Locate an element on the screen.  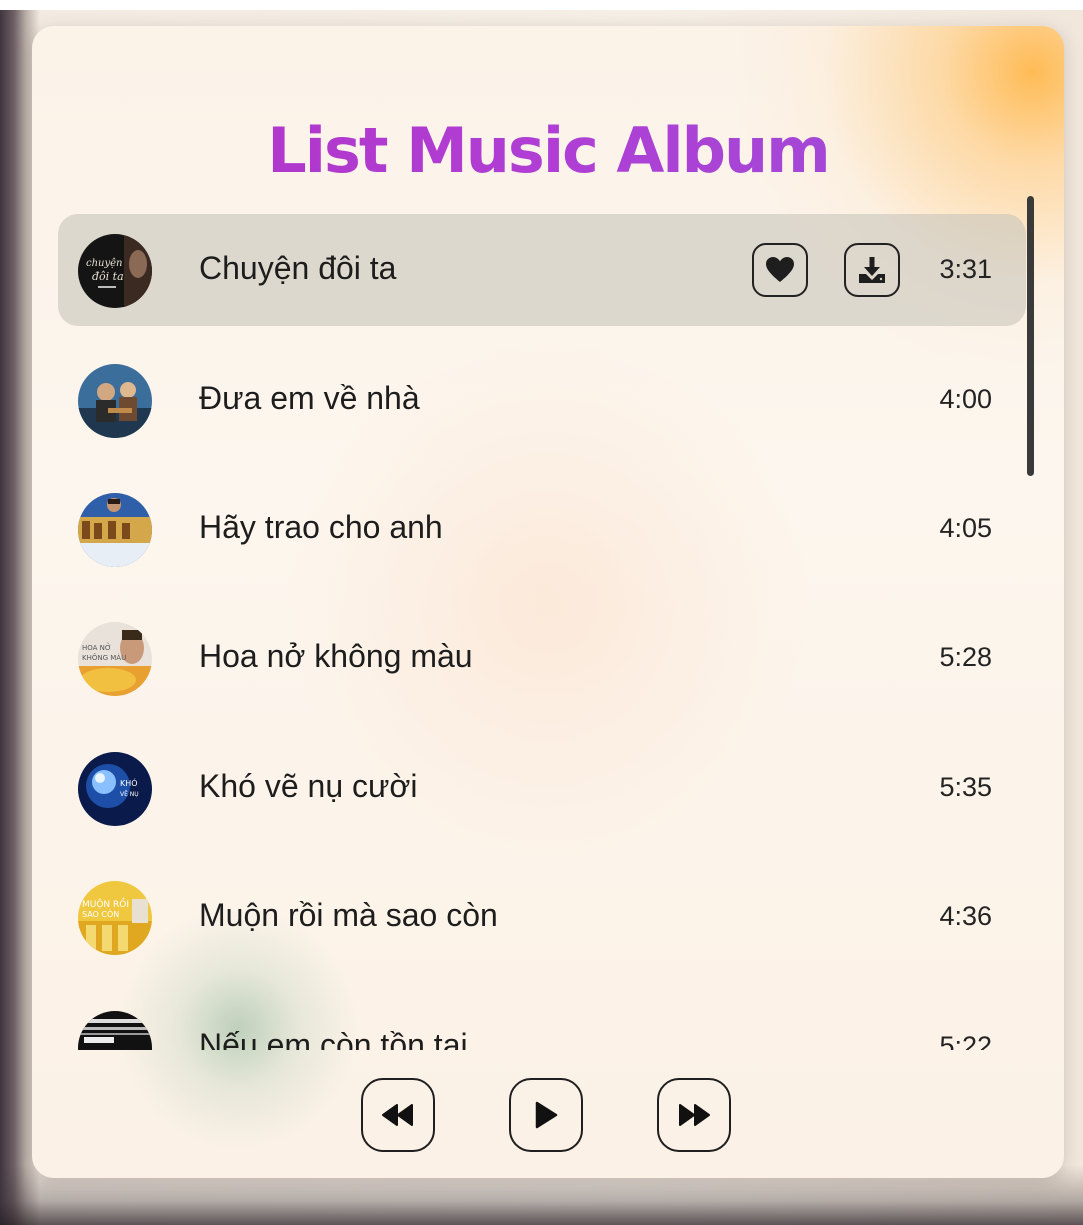
song-duration: 5:28 is located at coordinates (965, 657).